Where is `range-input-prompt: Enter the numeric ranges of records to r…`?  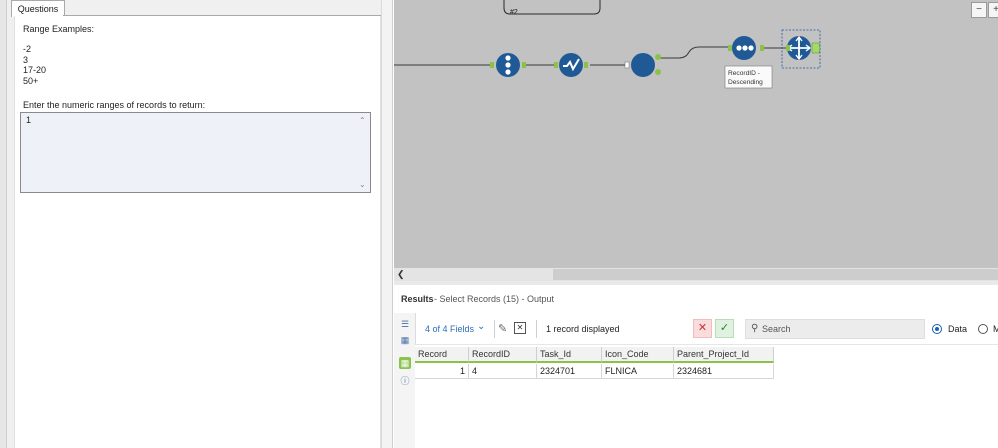
range-input-prompt: Enter the numeric ranges of records to r… is located at coordinates (114, 105).